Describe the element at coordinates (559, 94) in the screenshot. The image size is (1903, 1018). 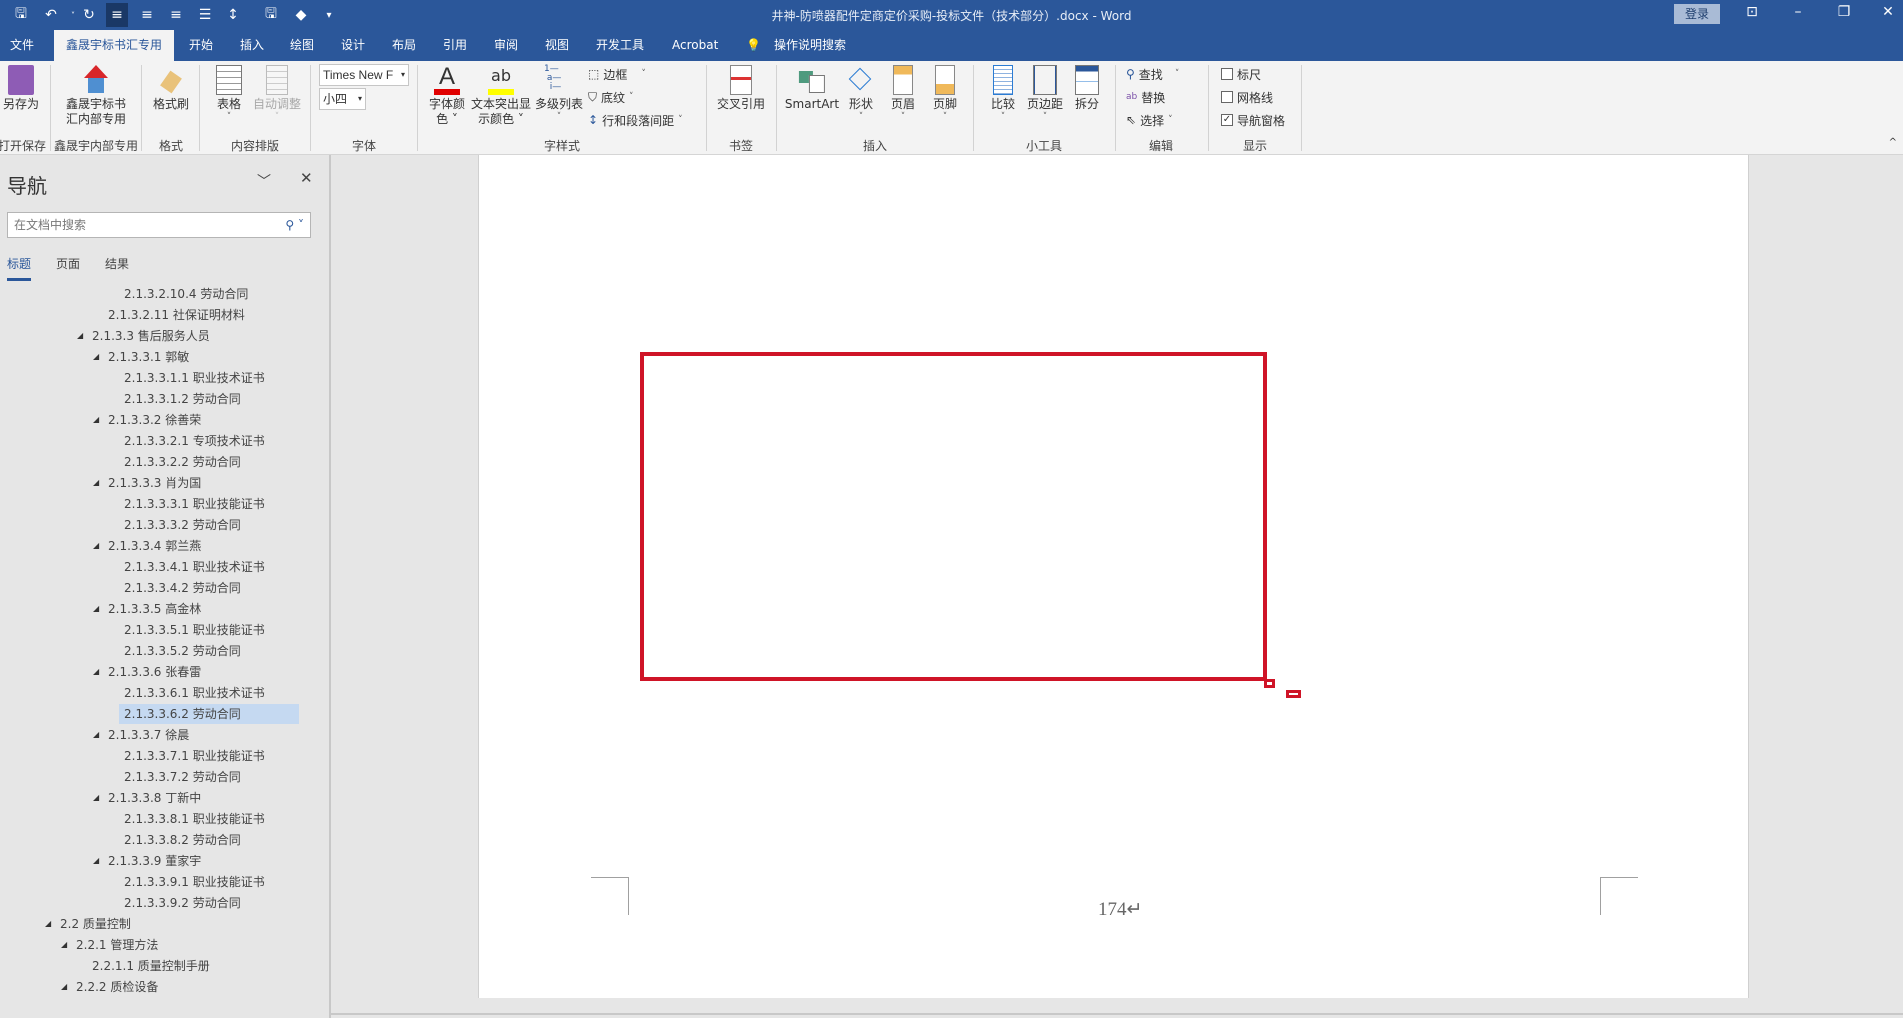
I see `multilevel-list-button: 1— a— i— 多级列表 ˅` at that location.